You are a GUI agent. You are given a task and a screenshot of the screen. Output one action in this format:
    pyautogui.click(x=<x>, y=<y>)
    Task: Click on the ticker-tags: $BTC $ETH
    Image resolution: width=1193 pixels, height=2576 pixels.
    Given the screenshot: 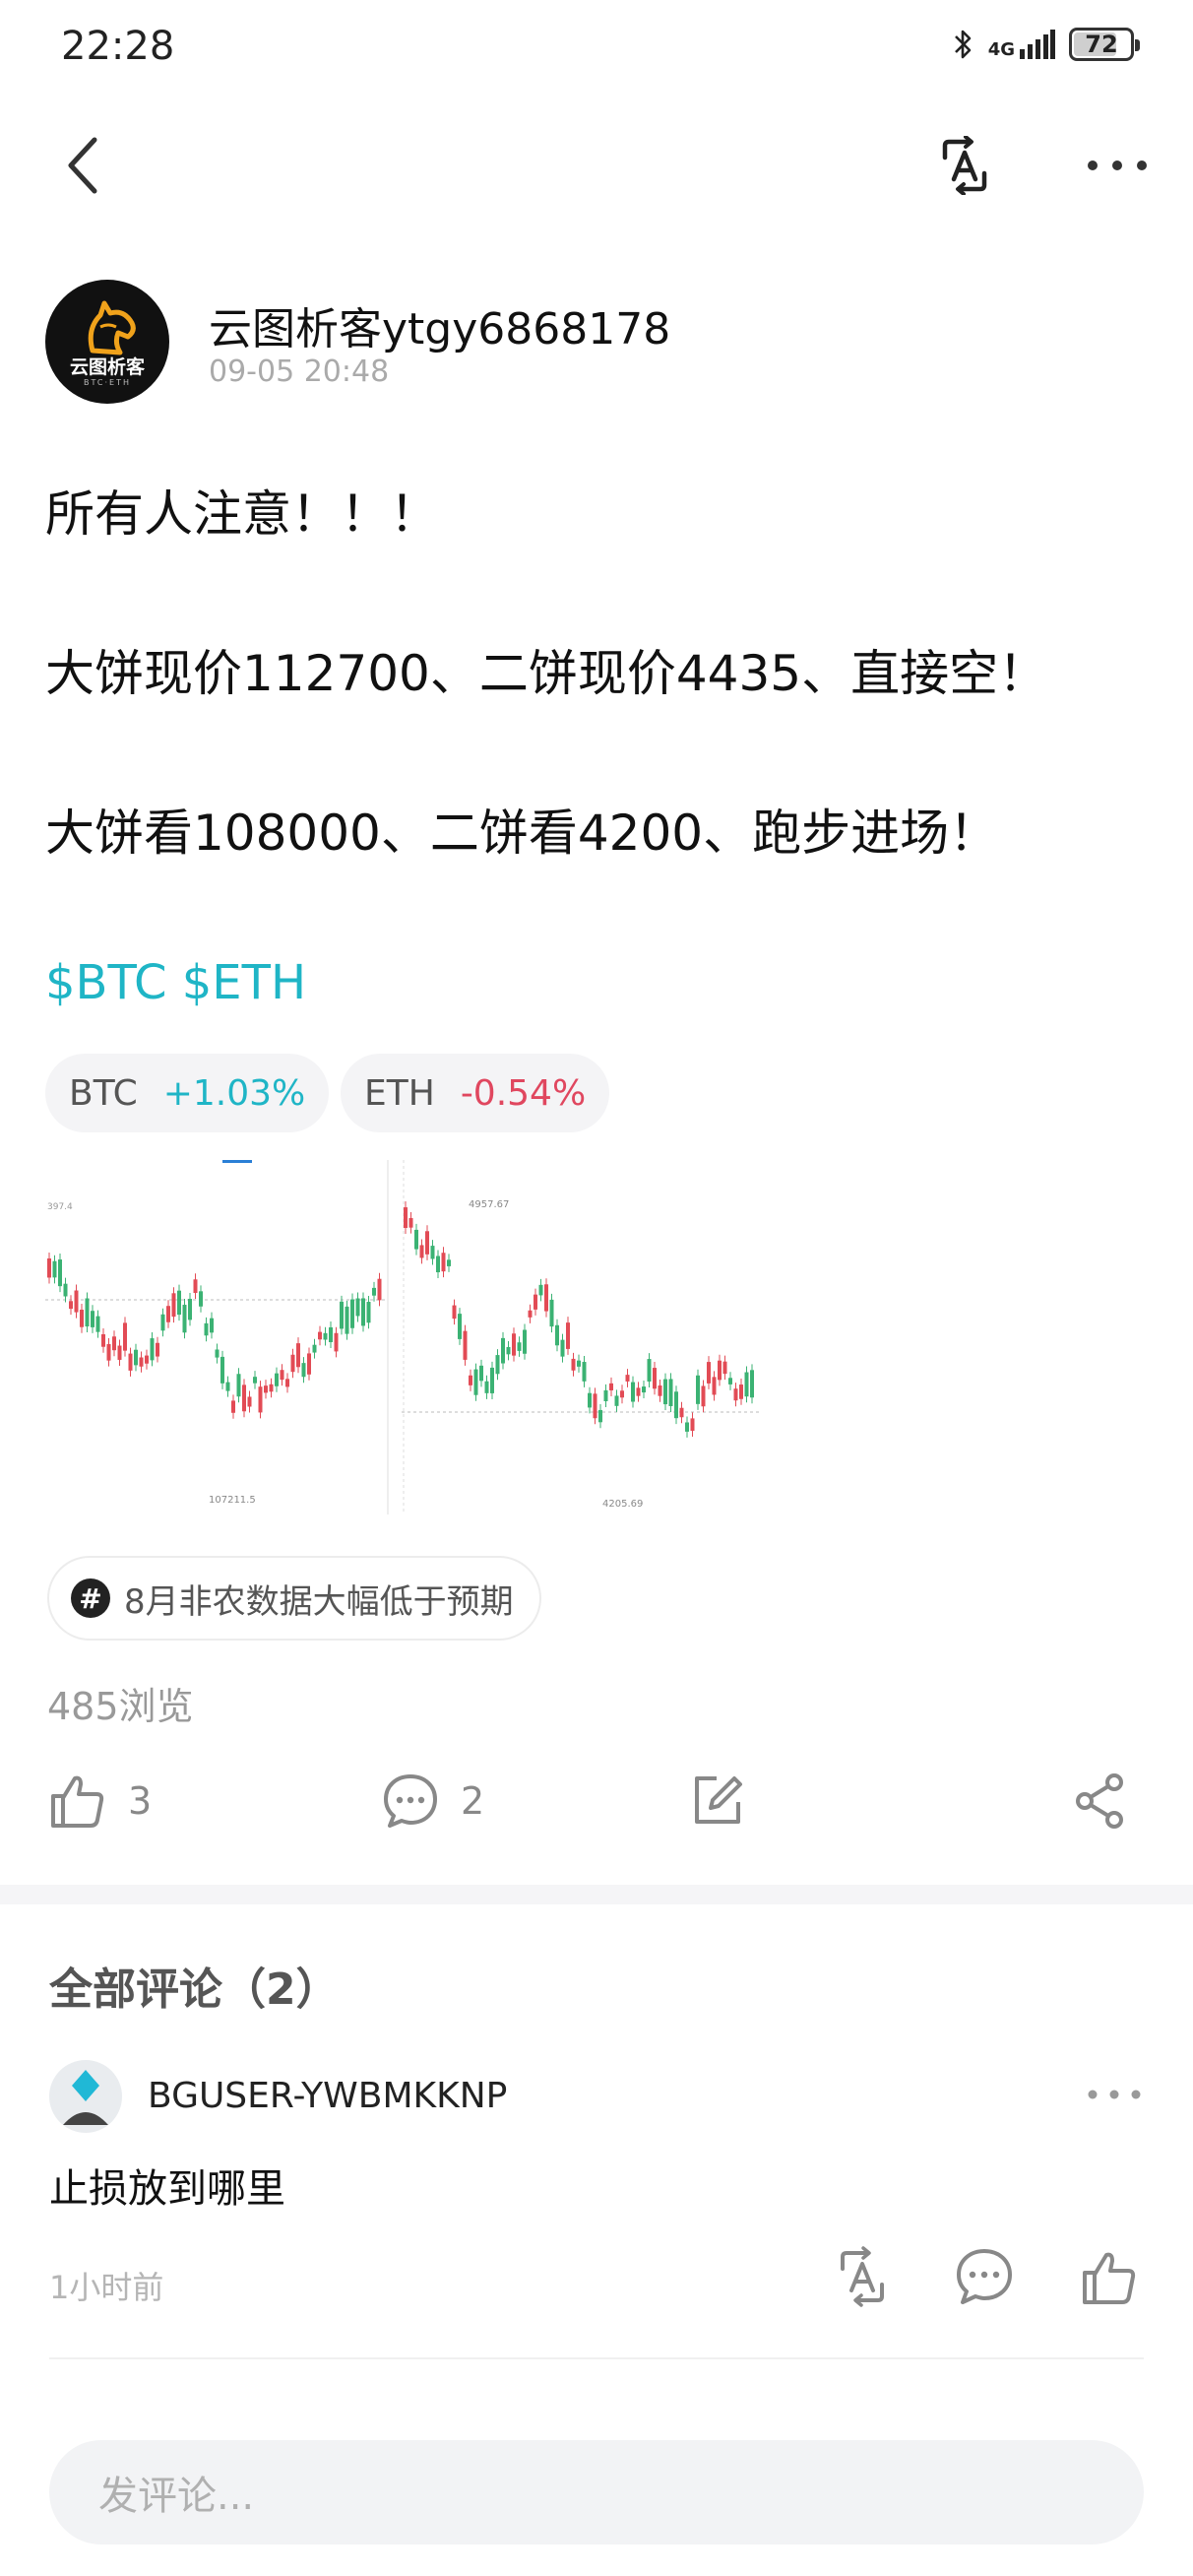 What is the action you would take?
    pyautogui.click(x=175, y=982)
    